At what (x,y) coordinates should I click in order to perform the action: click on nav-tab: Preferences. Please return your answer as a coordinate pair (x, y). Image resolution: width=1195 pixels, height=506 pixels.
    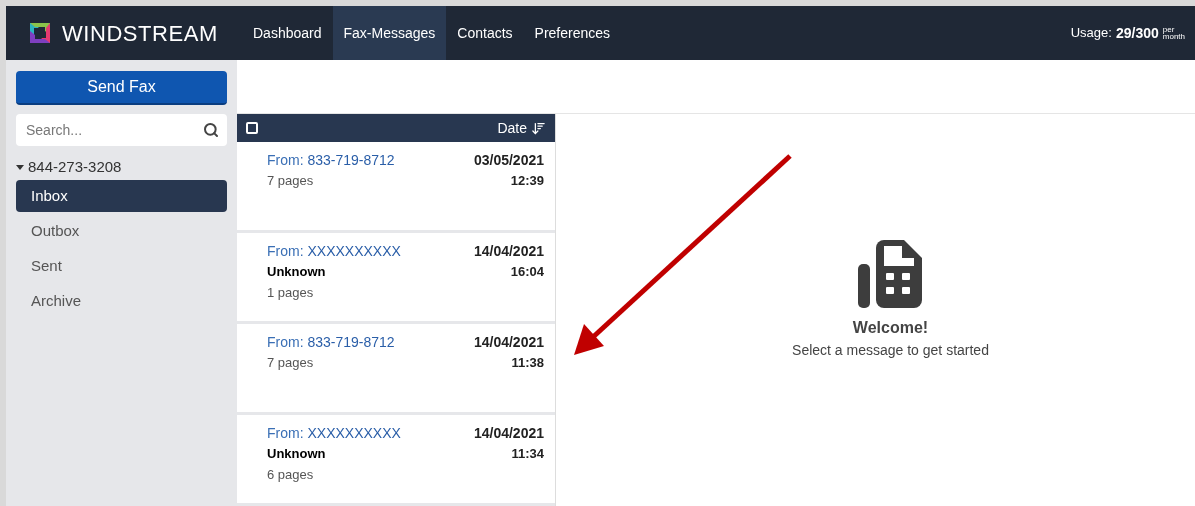
    Looking at the image, I should click on (572, 33).